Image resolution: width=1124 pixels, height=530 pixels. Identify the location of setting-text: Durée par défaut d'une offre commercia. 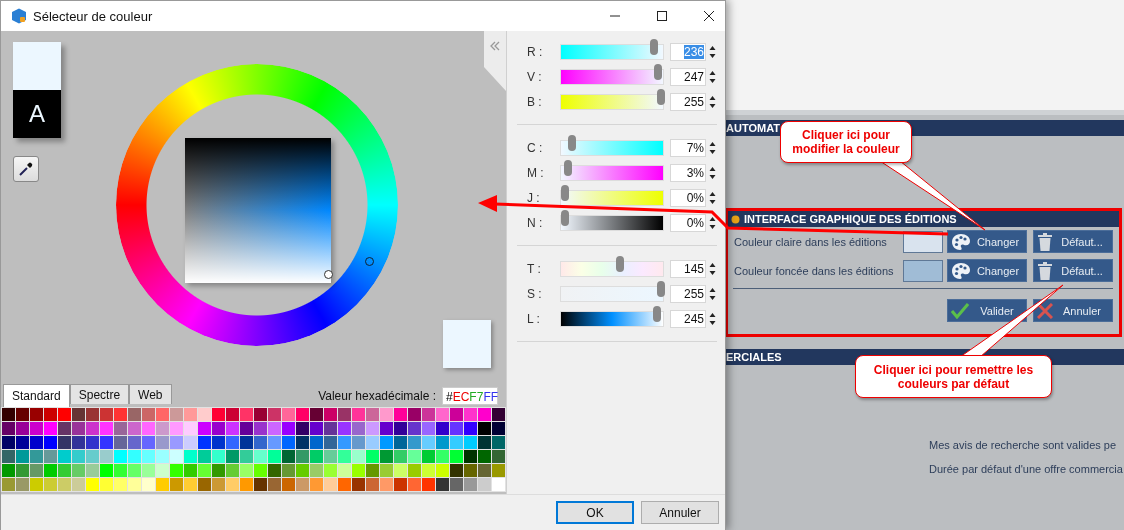
(1026, 469).